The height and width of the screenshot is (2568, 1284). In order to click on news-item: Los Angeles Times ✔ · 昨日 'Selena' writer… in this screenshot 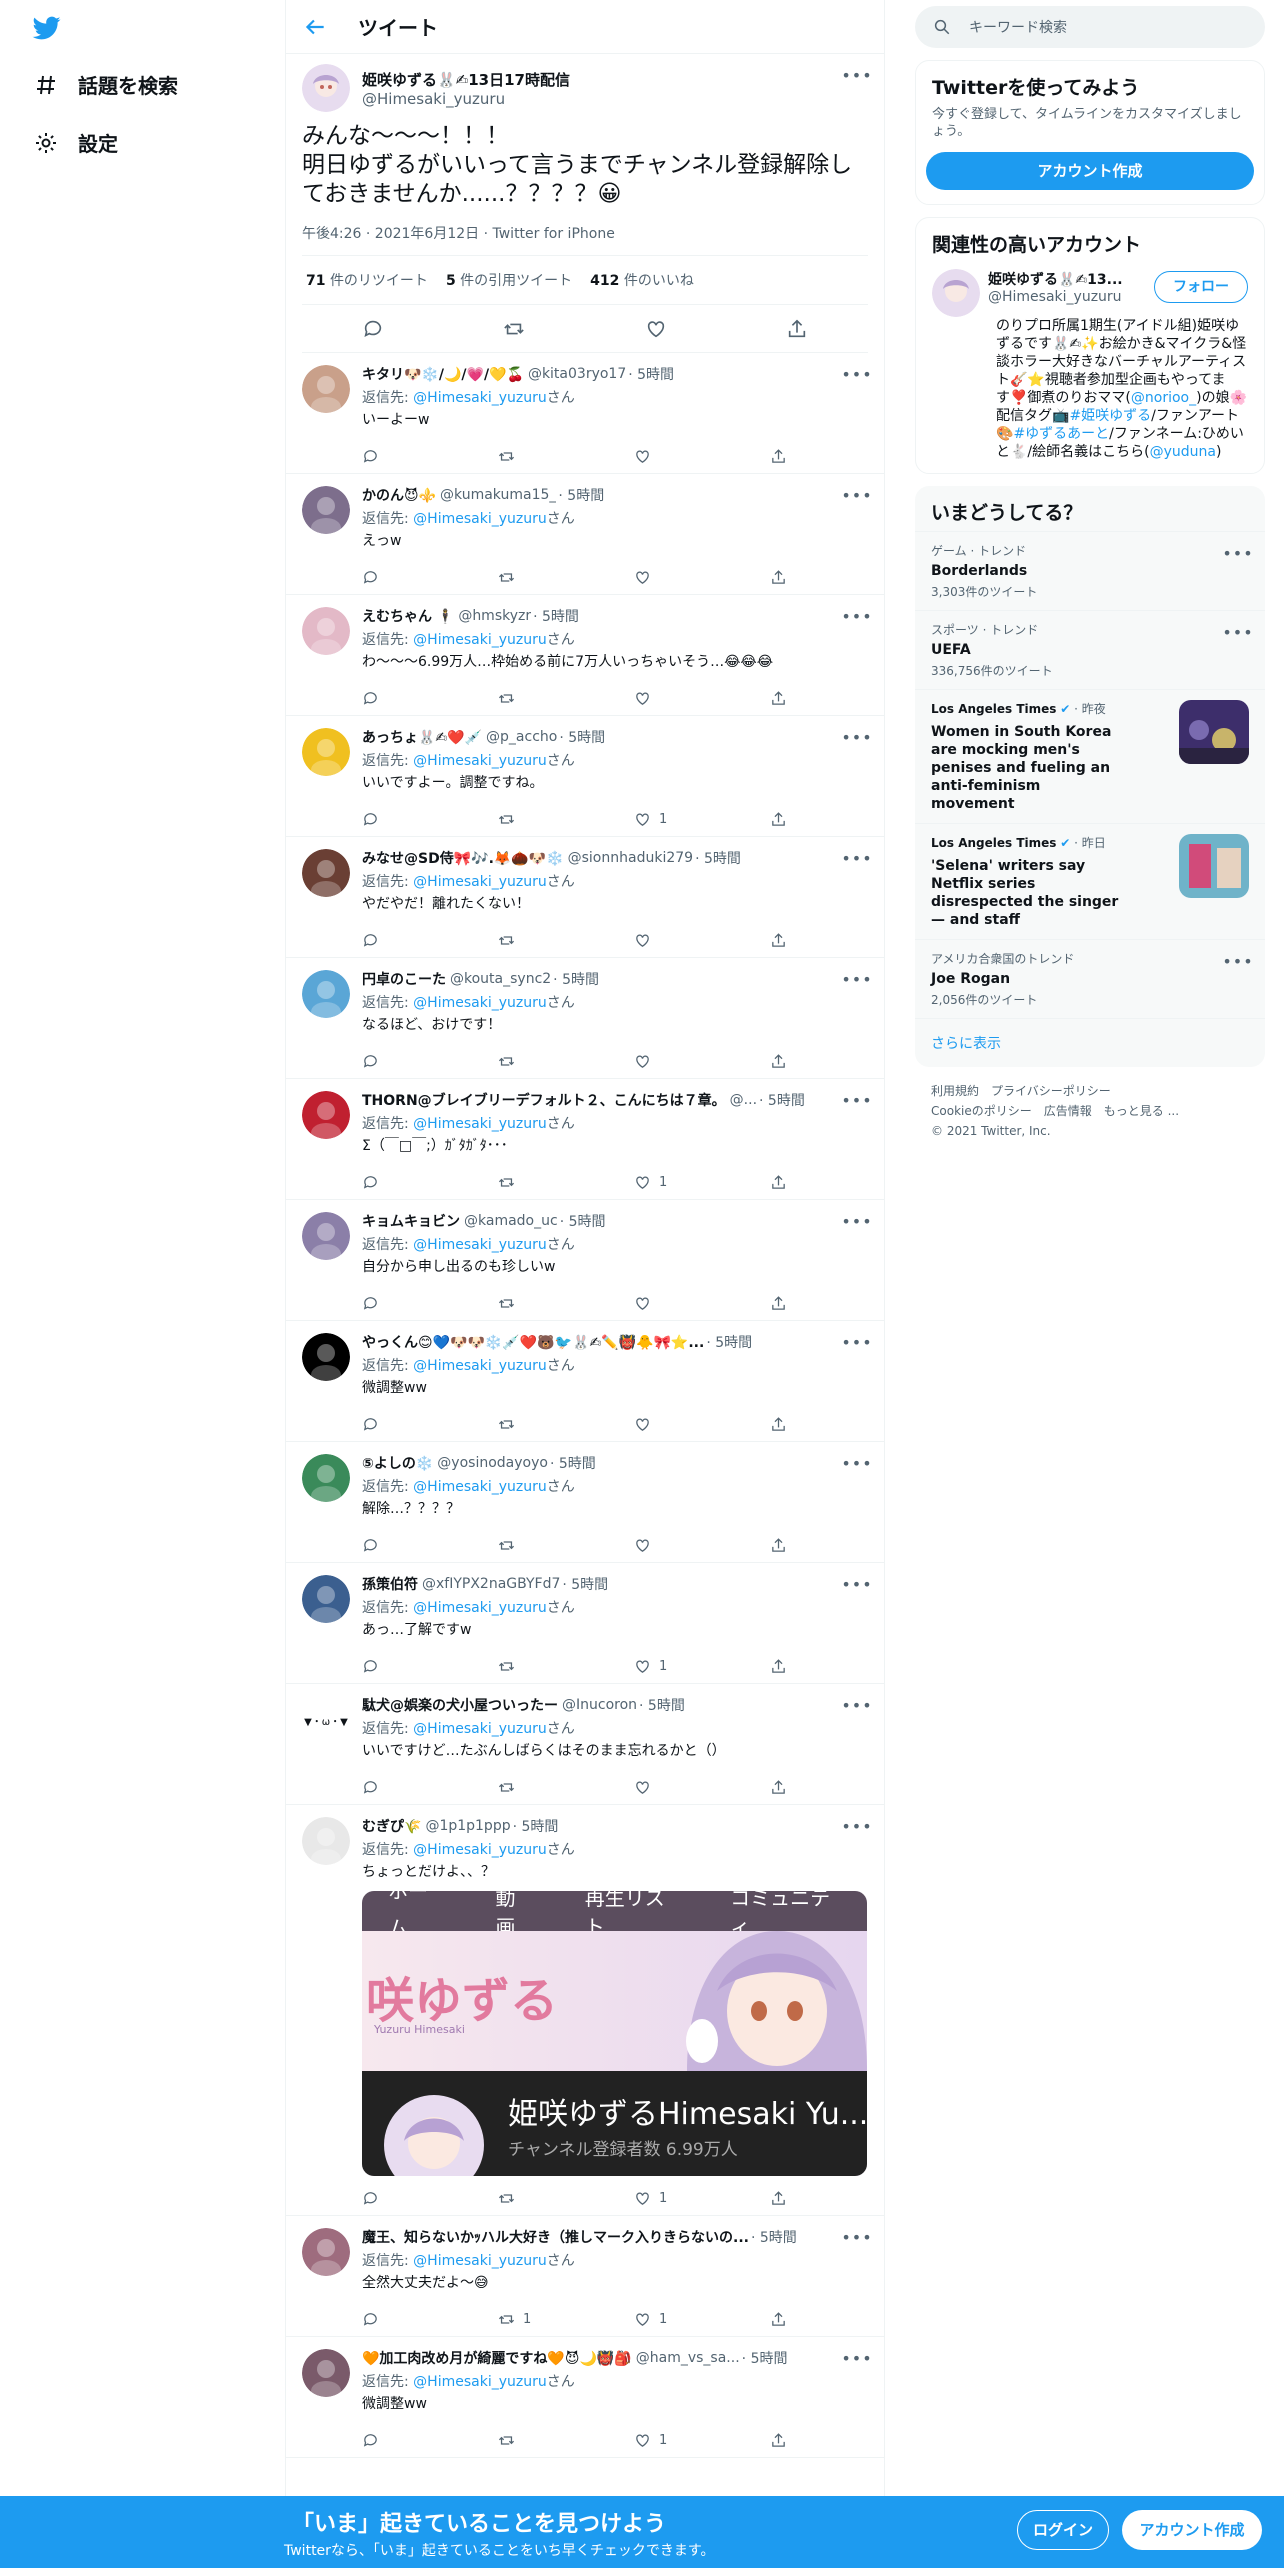, I will do `click(1090, 881)`.